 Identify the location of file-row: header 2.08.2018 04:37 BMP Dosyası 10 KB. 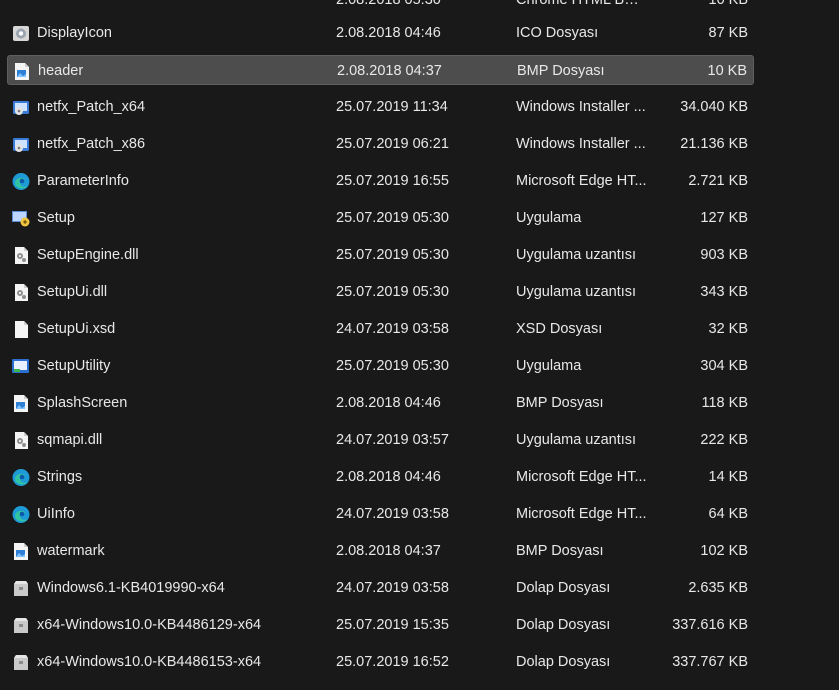
(380, 70).